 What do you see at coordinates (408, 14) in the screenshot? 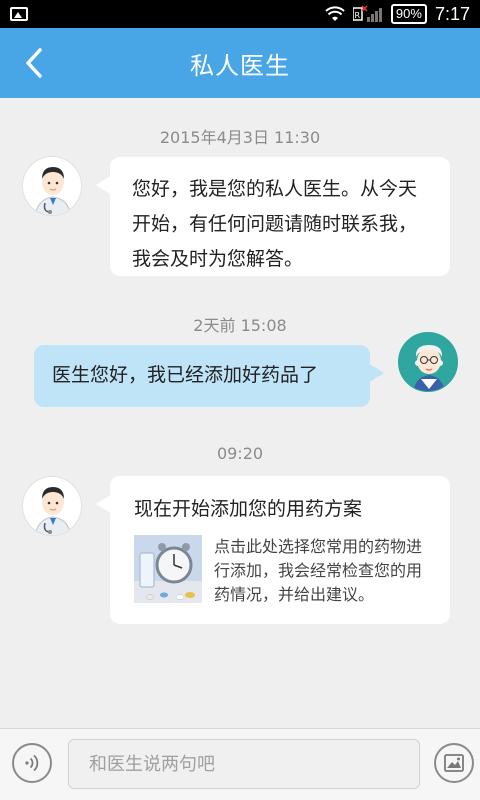
I see `battery-indicator: 90%` at bounding box center [408, 14].